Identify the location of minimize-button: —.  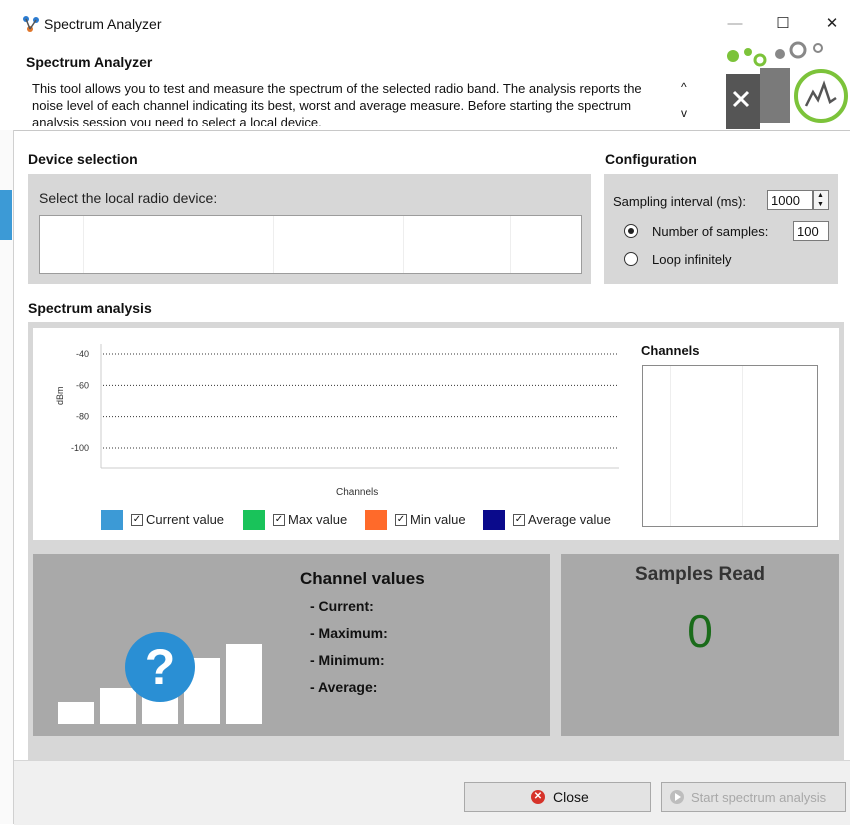
(735, 24).